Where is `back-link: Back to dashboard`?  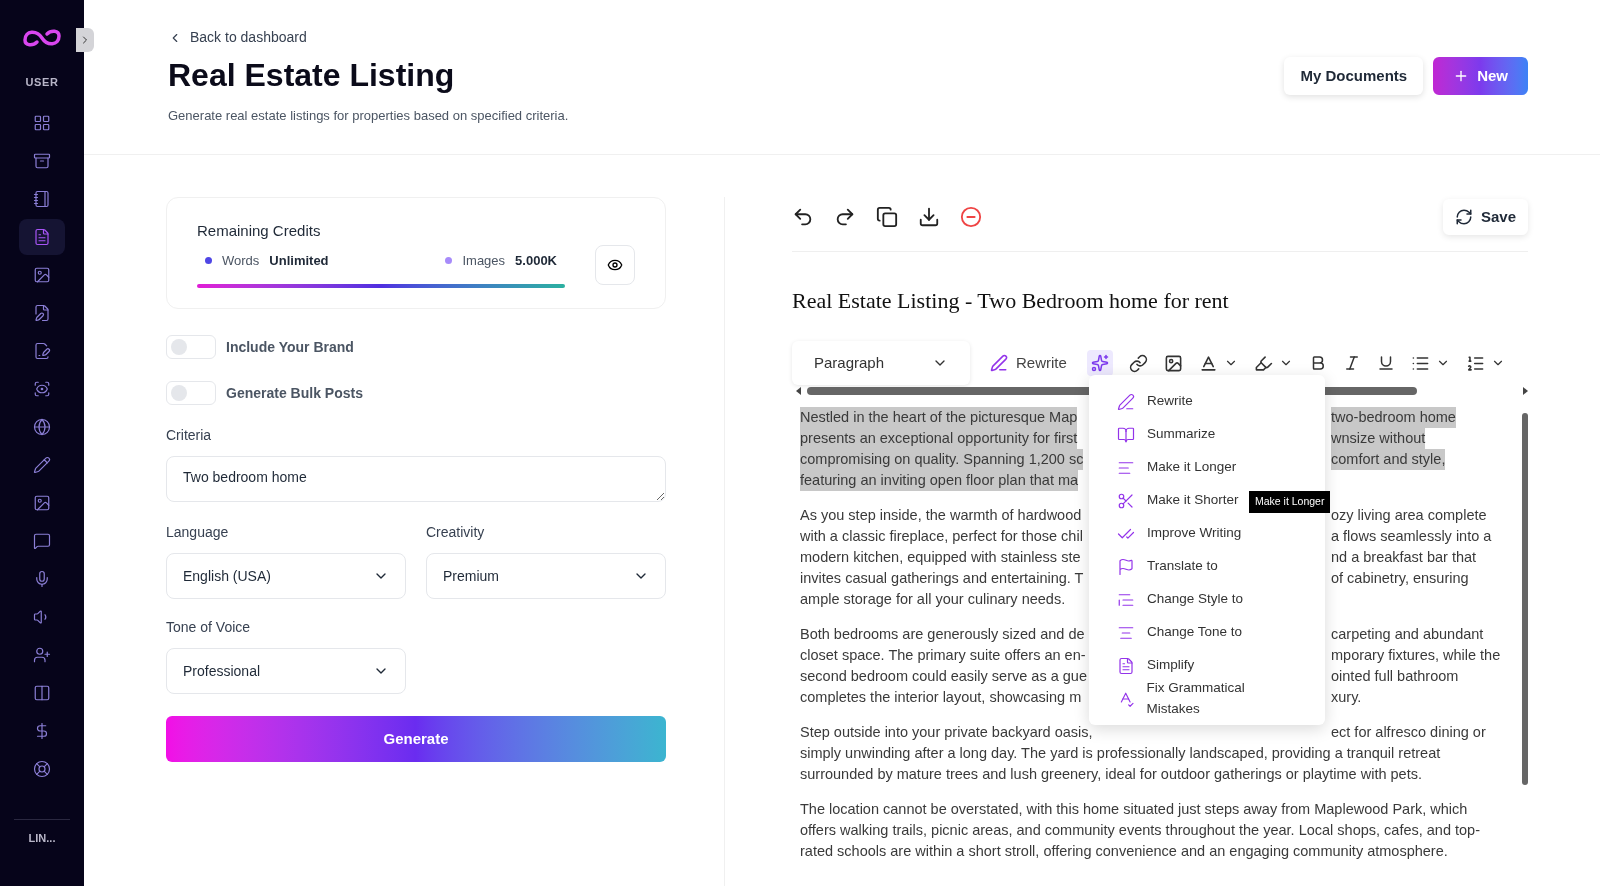
back-link: Back to dashboard is located at coordinates (368, 37).